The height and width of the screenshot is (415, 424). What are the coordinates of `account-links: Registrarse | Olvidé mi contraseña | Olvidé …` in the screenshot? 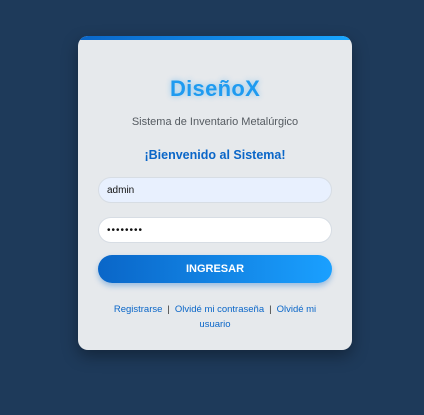 It's located at (215, 317).